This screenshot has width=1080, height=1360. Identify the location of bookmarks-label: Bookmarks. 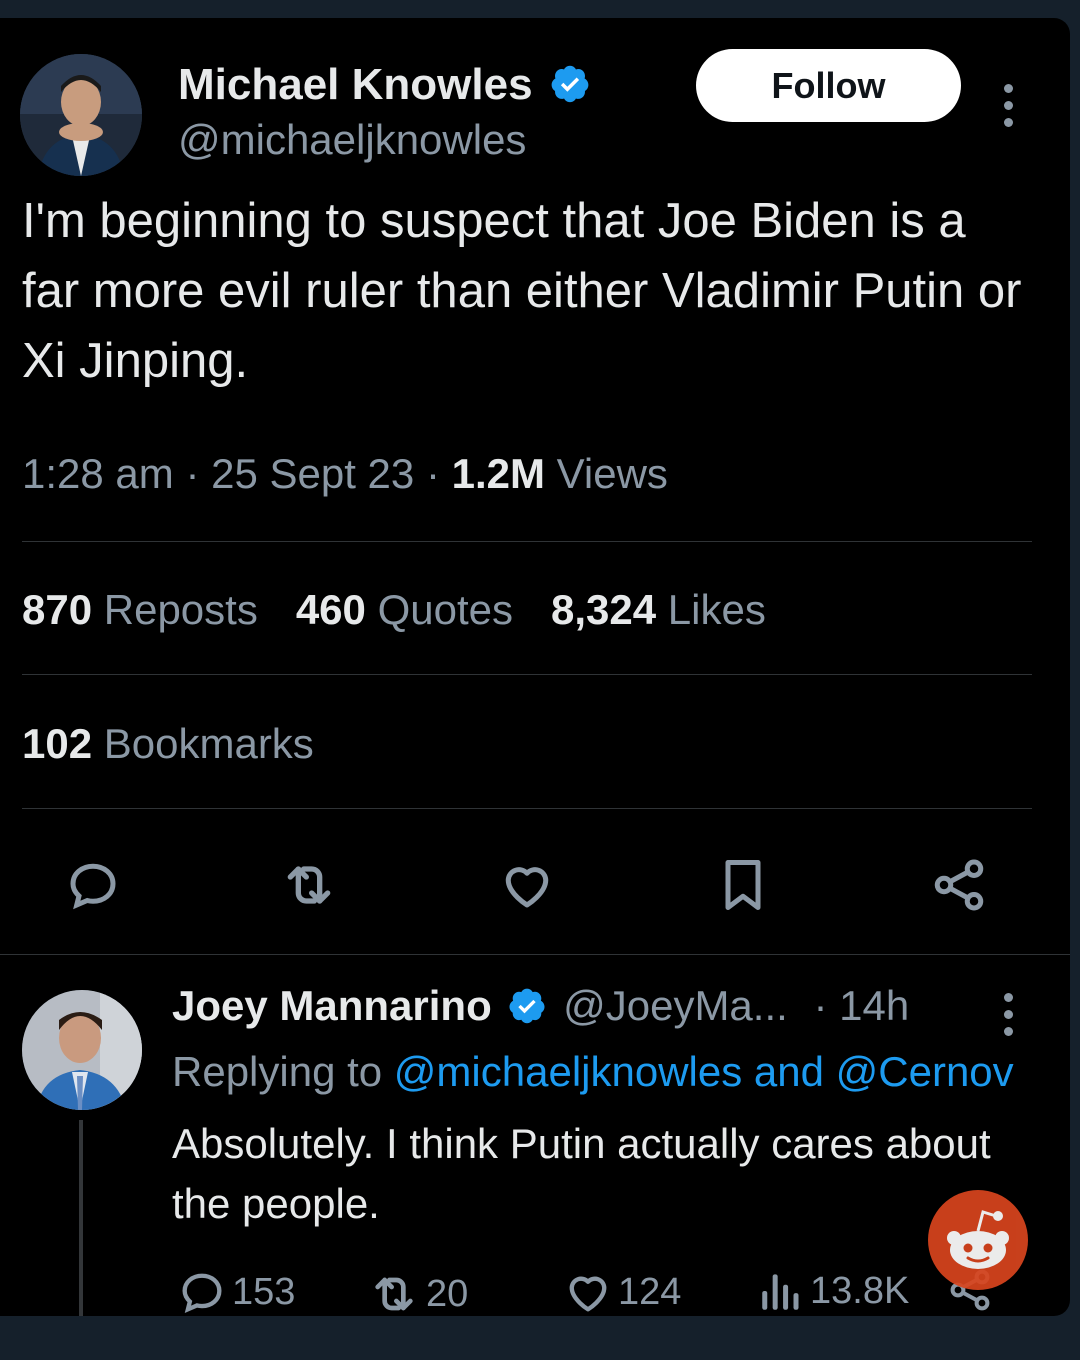
(208, 743).